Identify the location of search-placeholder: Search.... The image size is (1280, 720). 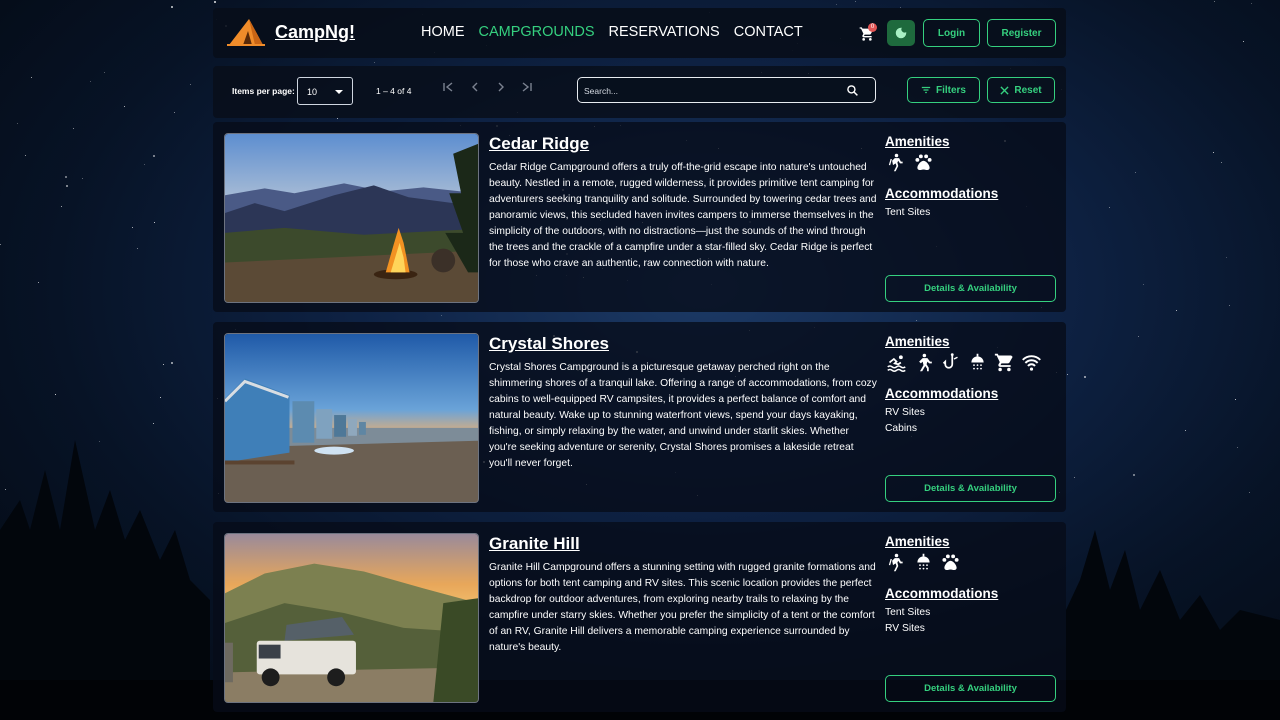
(601, 91).